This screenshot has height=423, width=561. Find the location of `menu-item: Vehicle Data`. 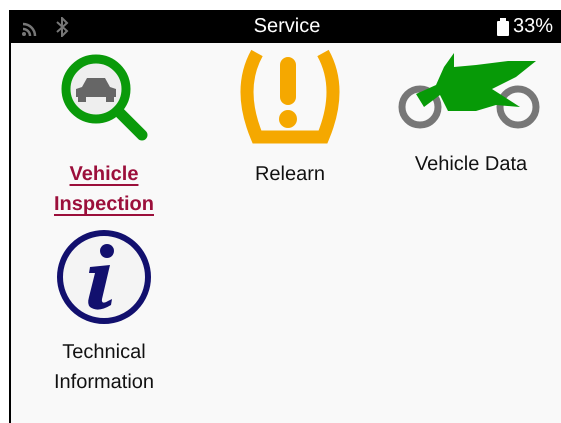

menu-item: Vehicle Data is located at coordinates (471, 164).